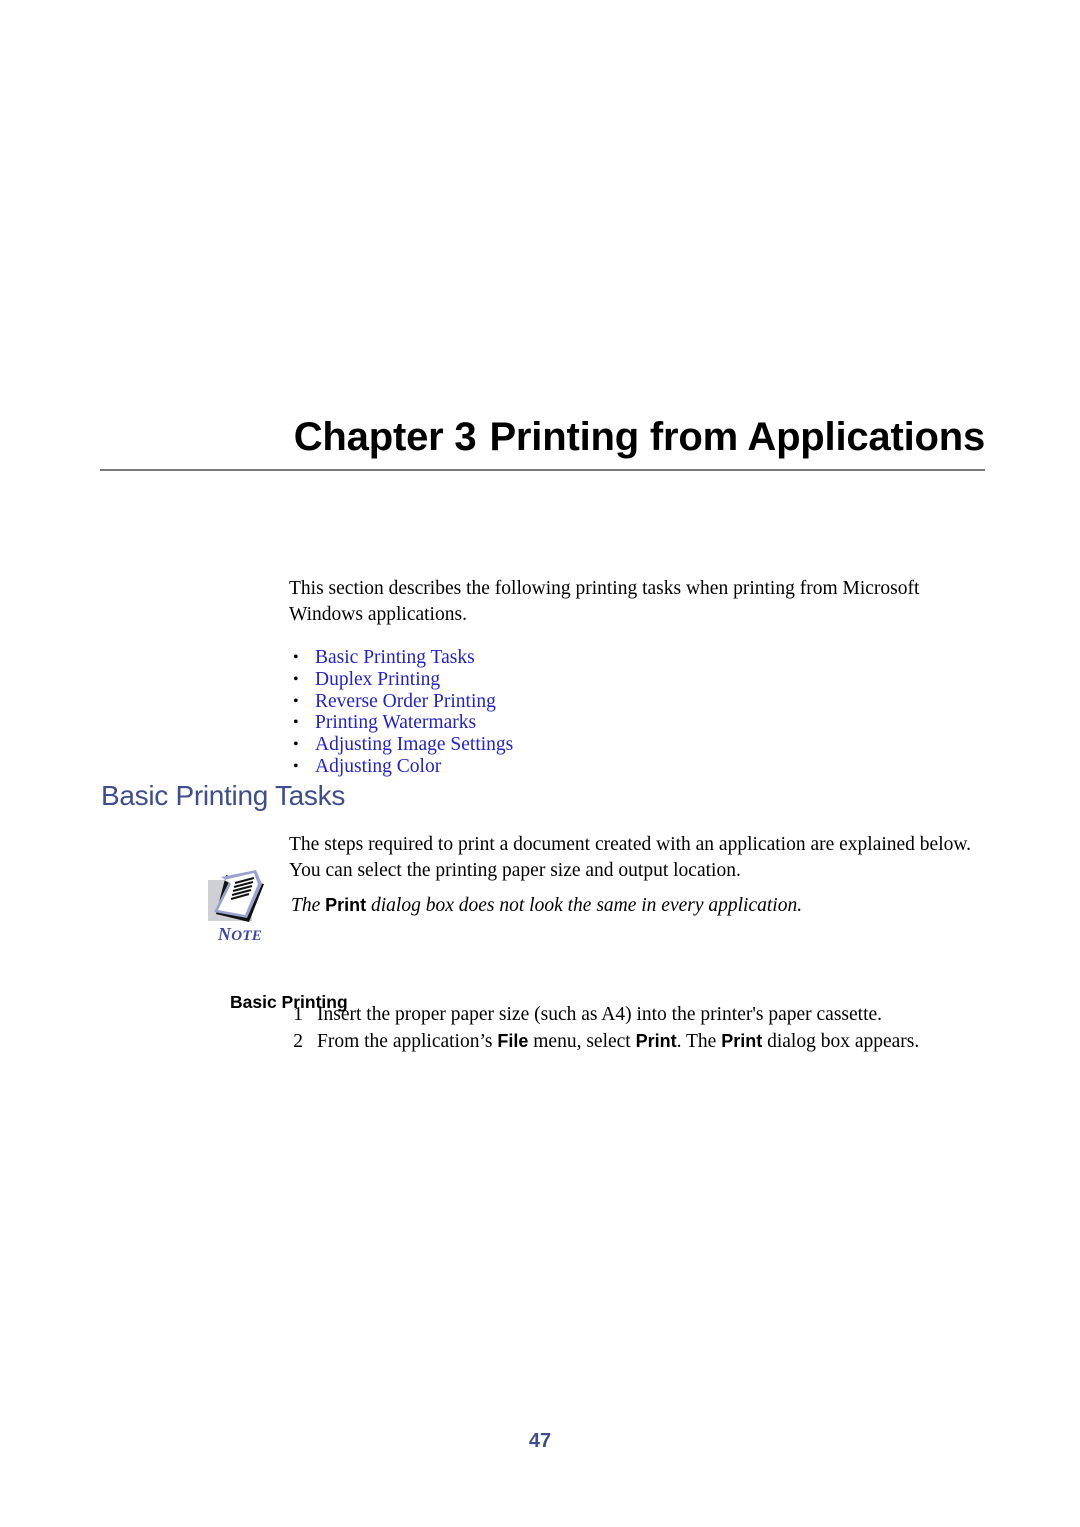 The image size is (1080, 1527). I want to click on step-text-part: From the application’s, so click(407, 1041).